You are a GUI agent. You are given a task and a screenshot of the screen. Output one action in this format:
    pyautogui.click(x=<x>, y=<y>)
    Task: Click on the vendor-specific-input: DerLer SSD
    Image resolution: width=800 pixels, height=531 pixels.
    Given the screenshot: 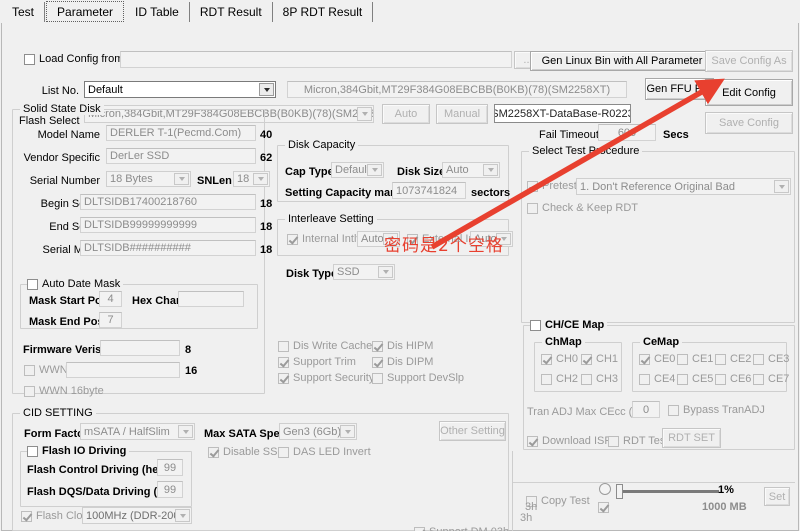 What is the action you would take?
    pyautogui.click(x=181, y=156)
    